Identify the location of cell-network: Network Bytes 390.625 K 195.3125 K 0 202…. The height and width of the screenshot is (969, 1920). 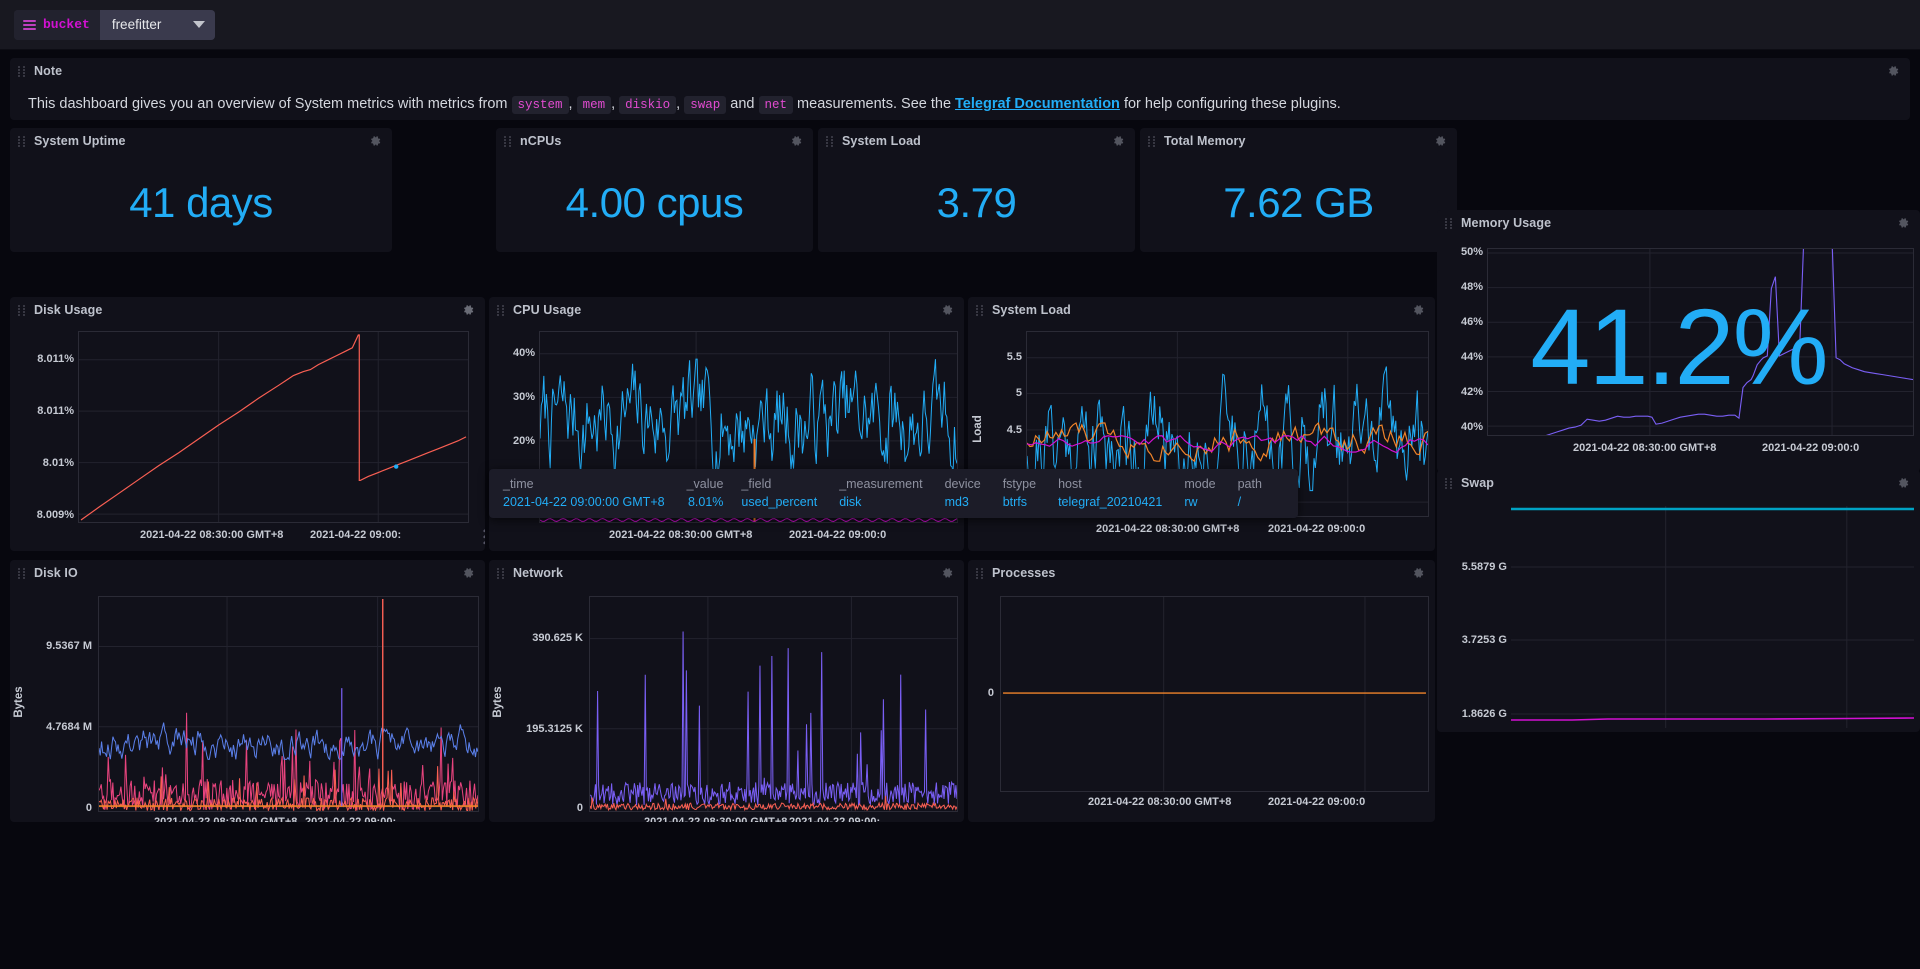
(726, 691).